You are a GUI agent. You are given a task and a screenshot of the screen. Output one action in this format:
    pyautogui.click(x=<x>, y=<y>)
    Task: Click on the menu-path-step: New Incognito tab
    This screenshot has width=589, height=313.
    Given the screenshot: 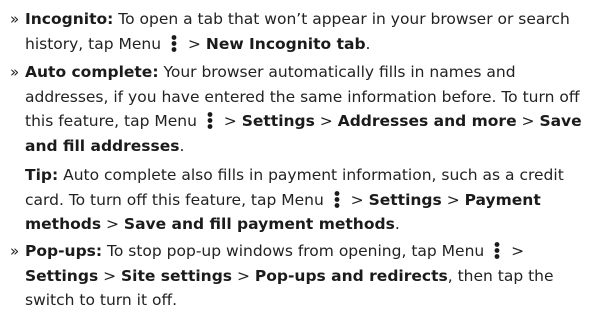 What is the action you would take?
    pyautogui.click(x=285, y=43)
    